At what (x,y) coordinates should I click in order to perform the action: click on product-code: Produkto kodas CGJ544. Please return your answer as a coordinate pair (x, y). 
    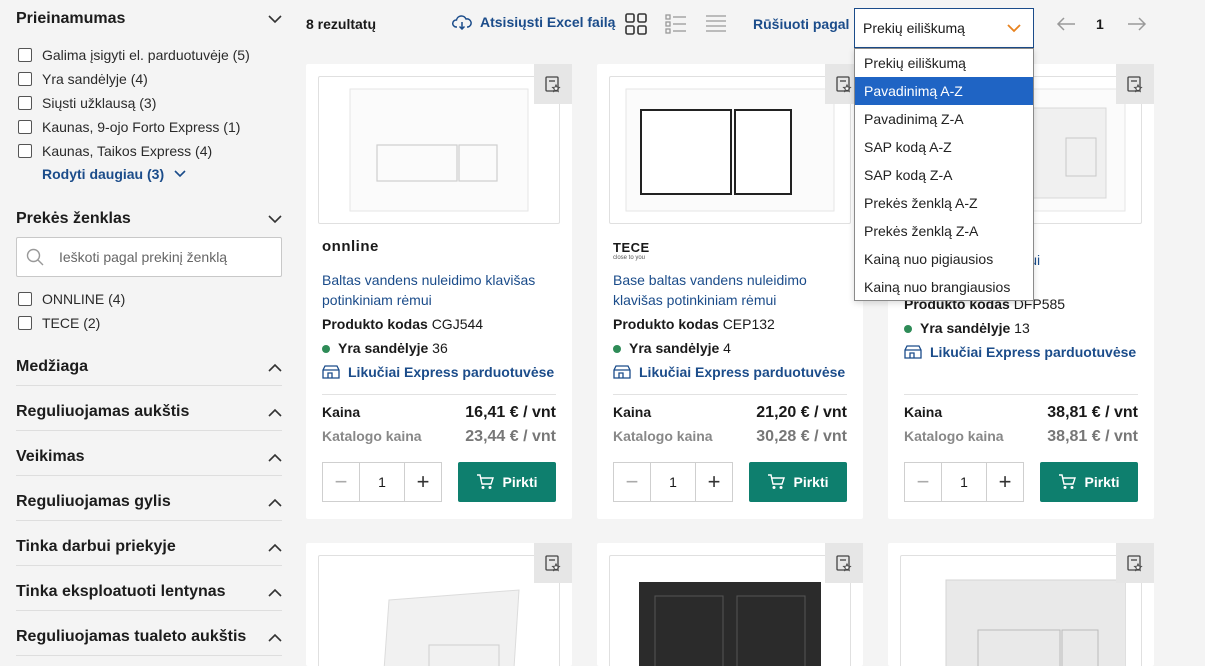
    Looking at the image, I should click on (402, 324).